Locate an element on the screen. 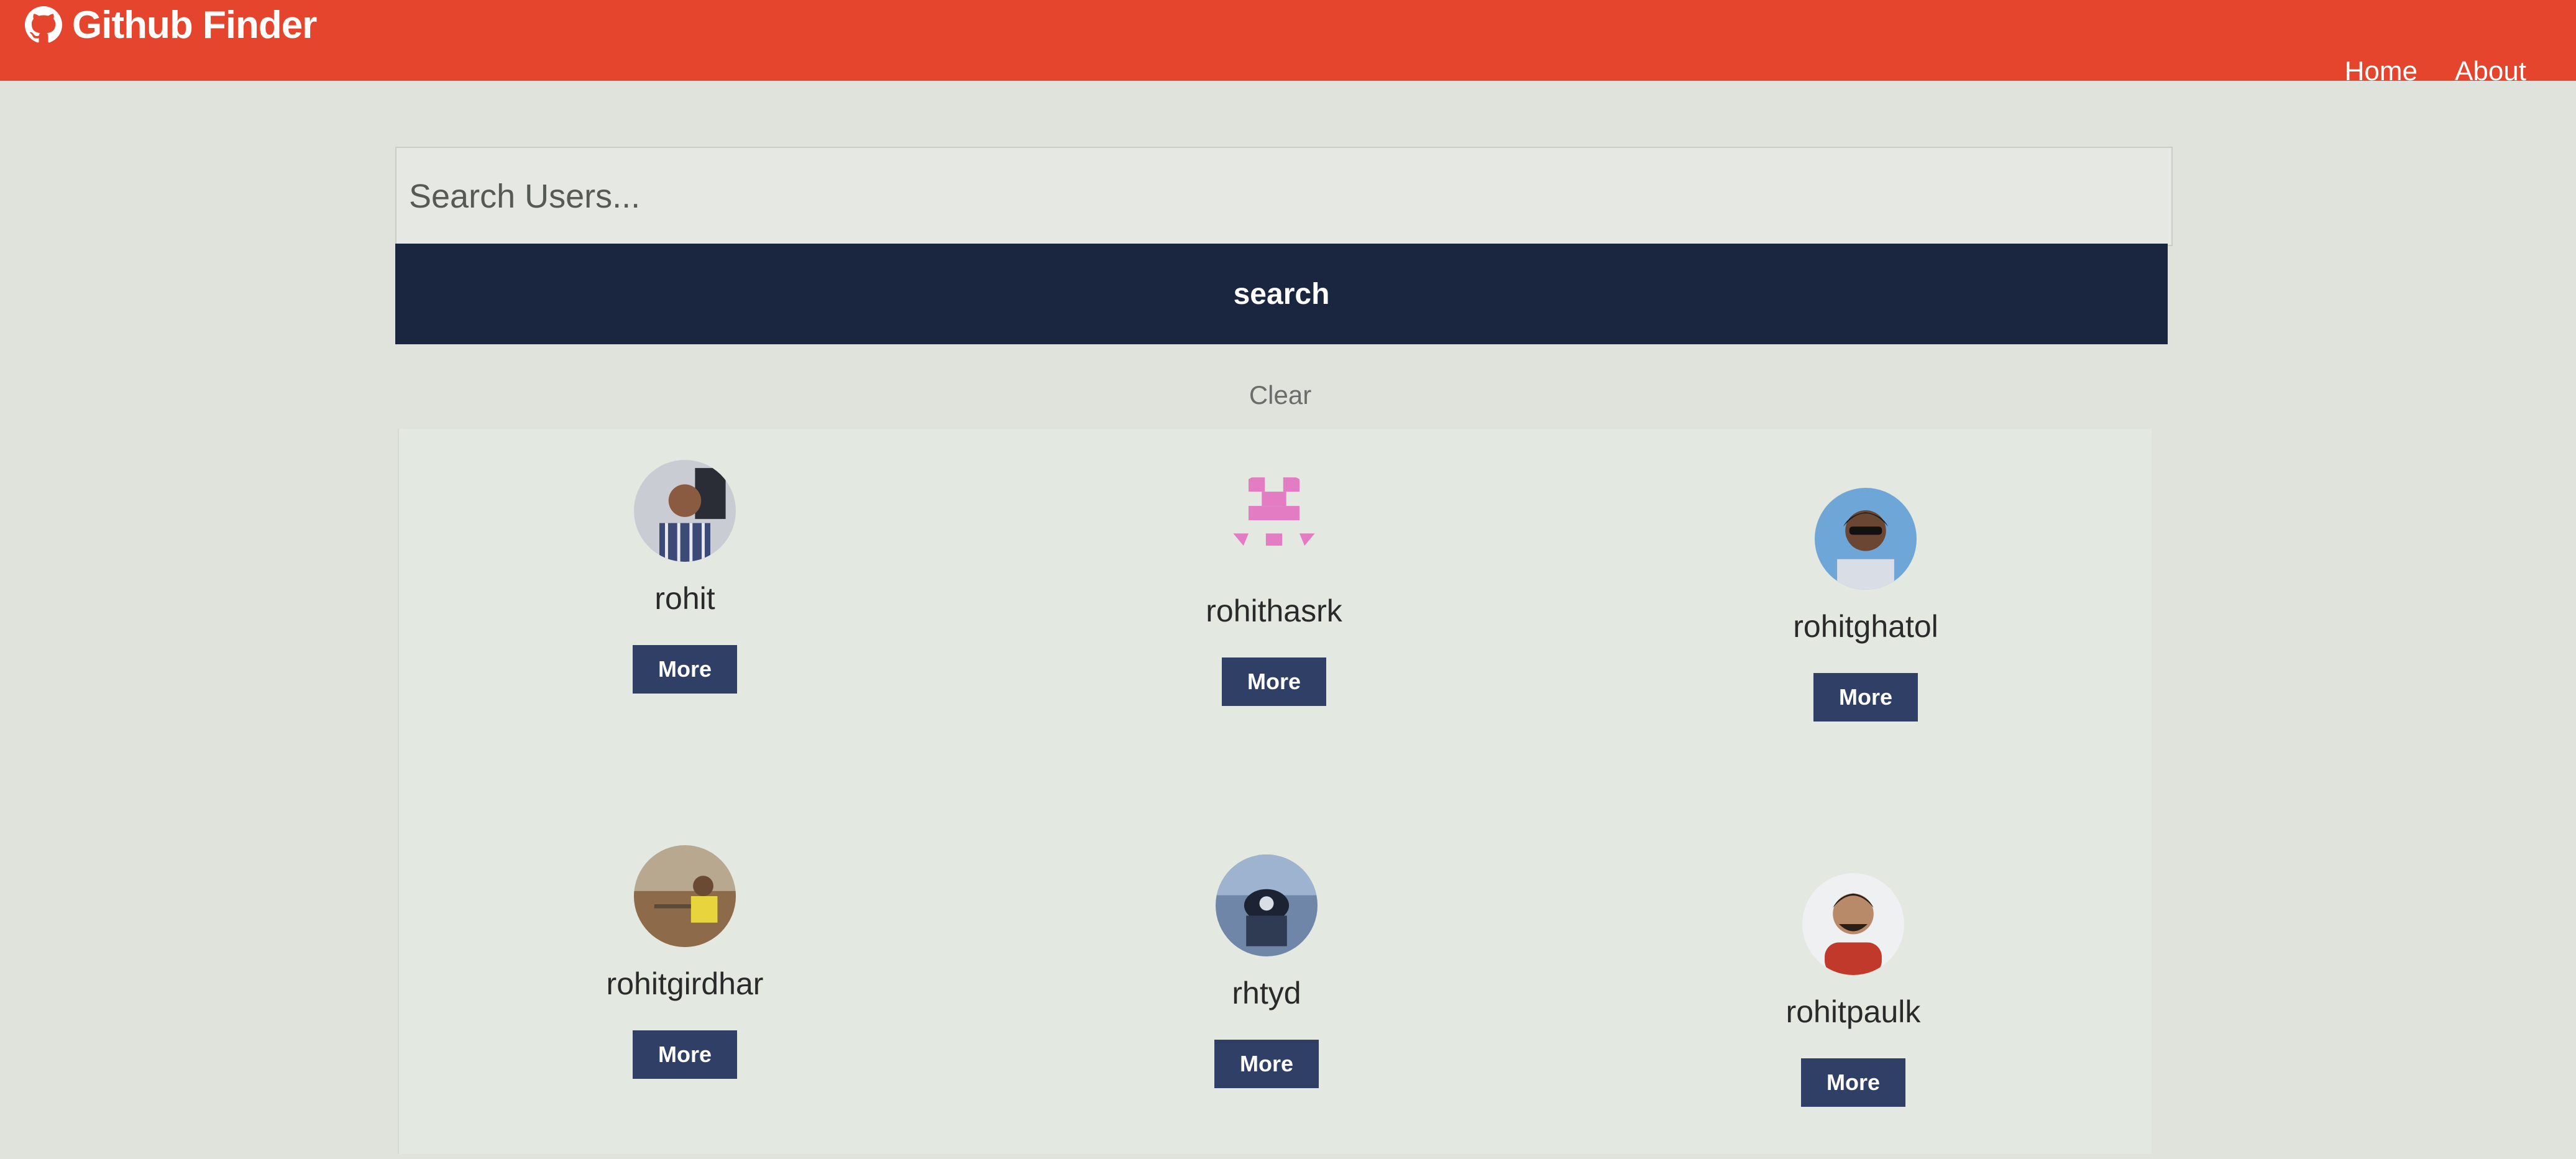 The height and width of the screenshot is (1159, 2576). user-card: rohitpaulk More is located at coordinates (1853, 1016).